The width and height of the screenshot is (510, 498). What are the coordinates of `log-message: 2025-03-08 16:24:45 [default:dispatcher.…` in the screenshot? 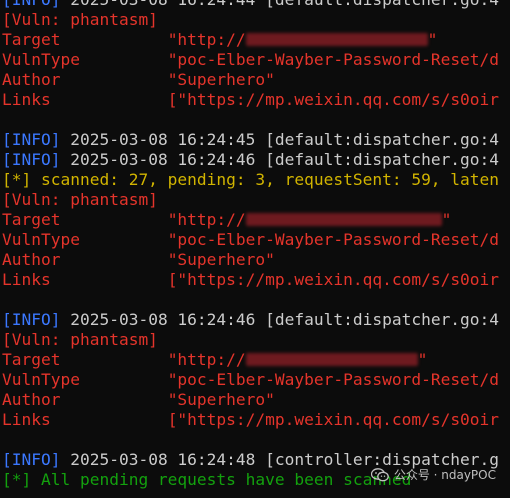 It's located at (280, 139).